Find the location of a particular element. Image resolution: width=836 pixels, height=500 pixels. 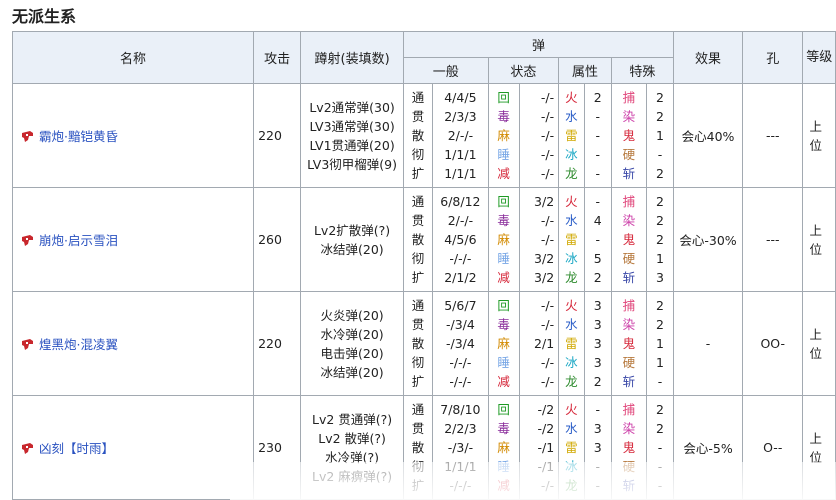

crouch-fire-list-line: LV3通常弹(30) is located at coordinates (352, 126).